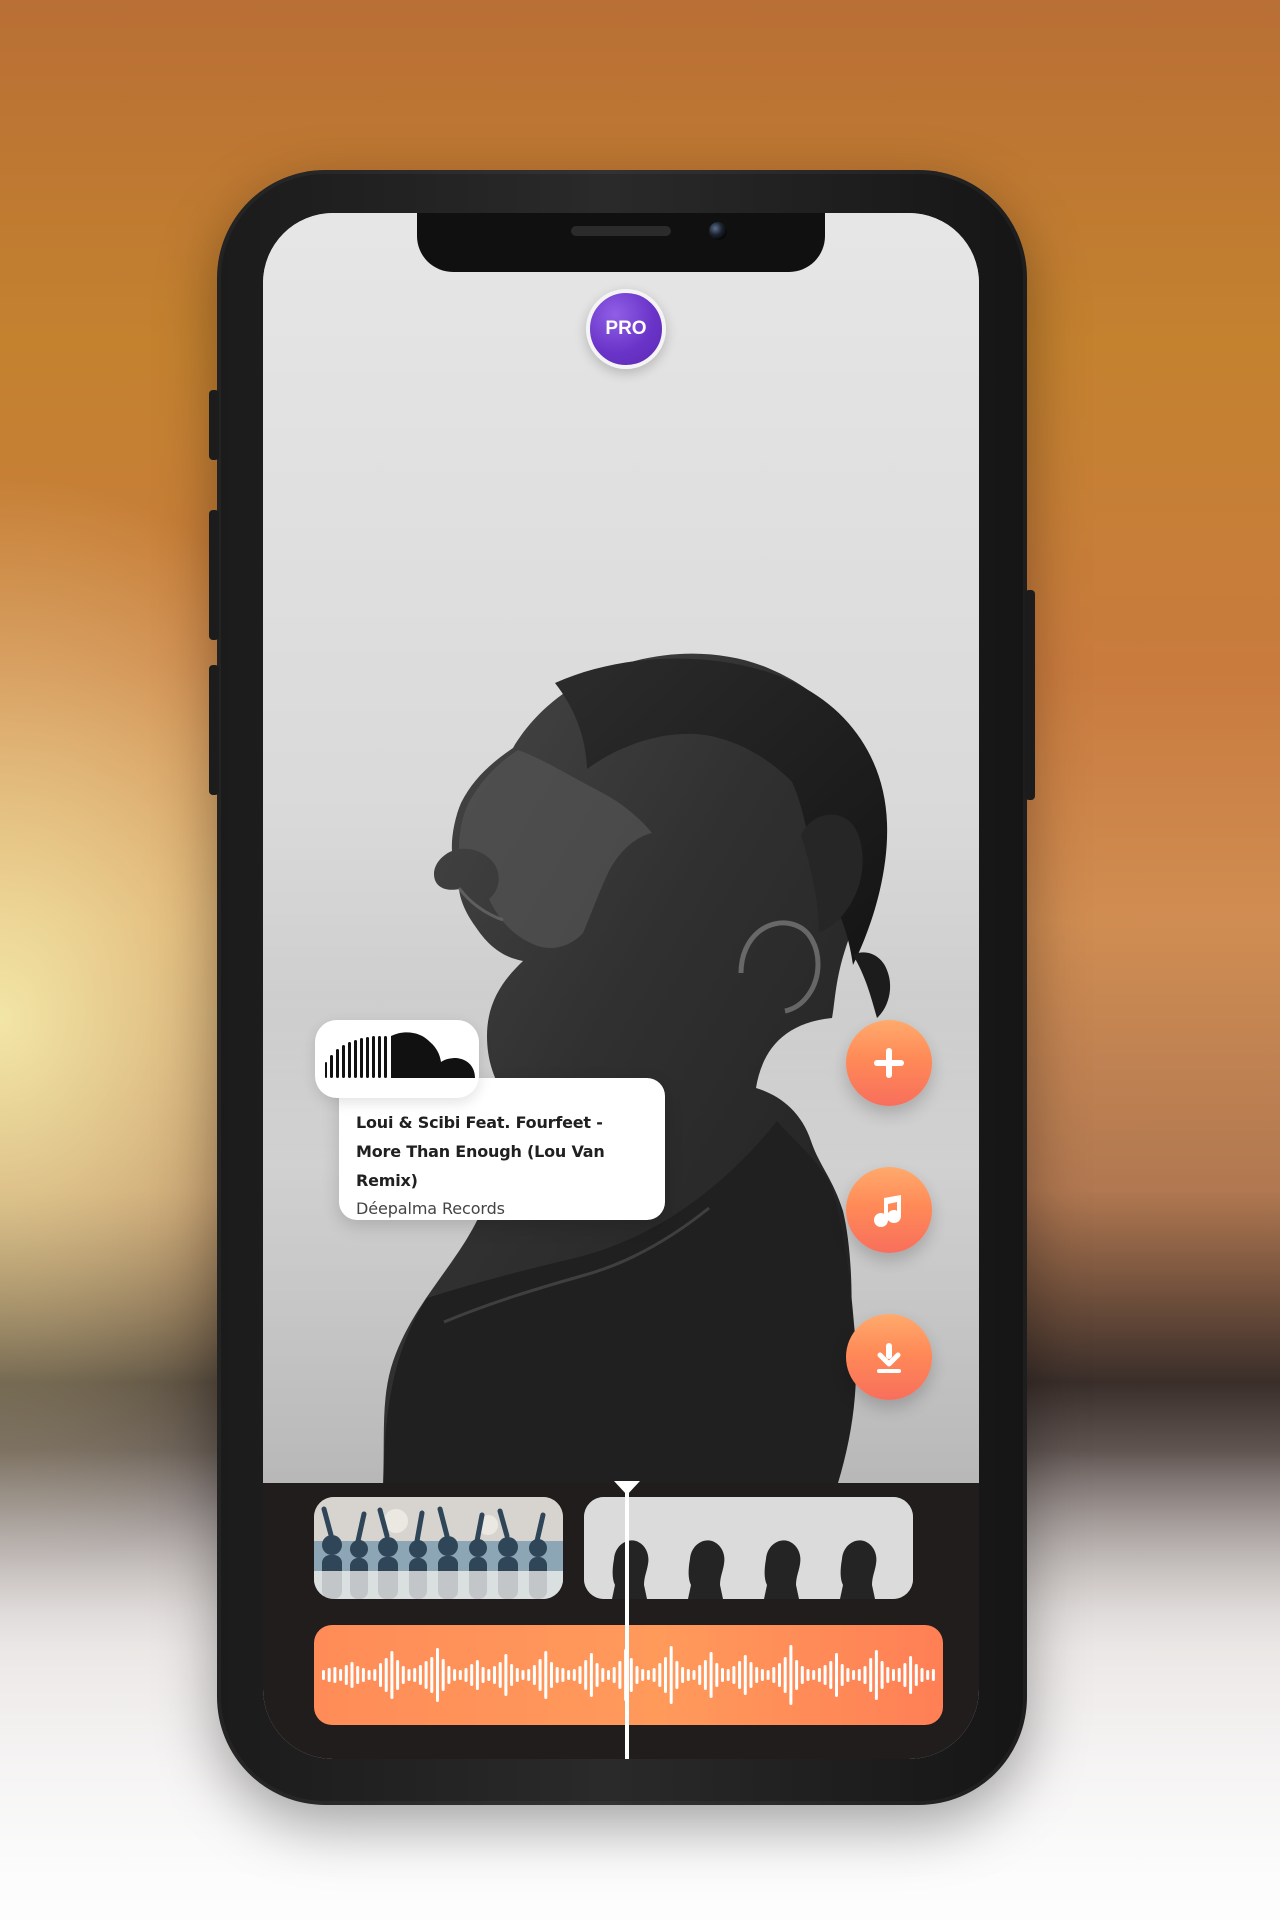  I want to click on editor-timeline, so click(621, 1620).